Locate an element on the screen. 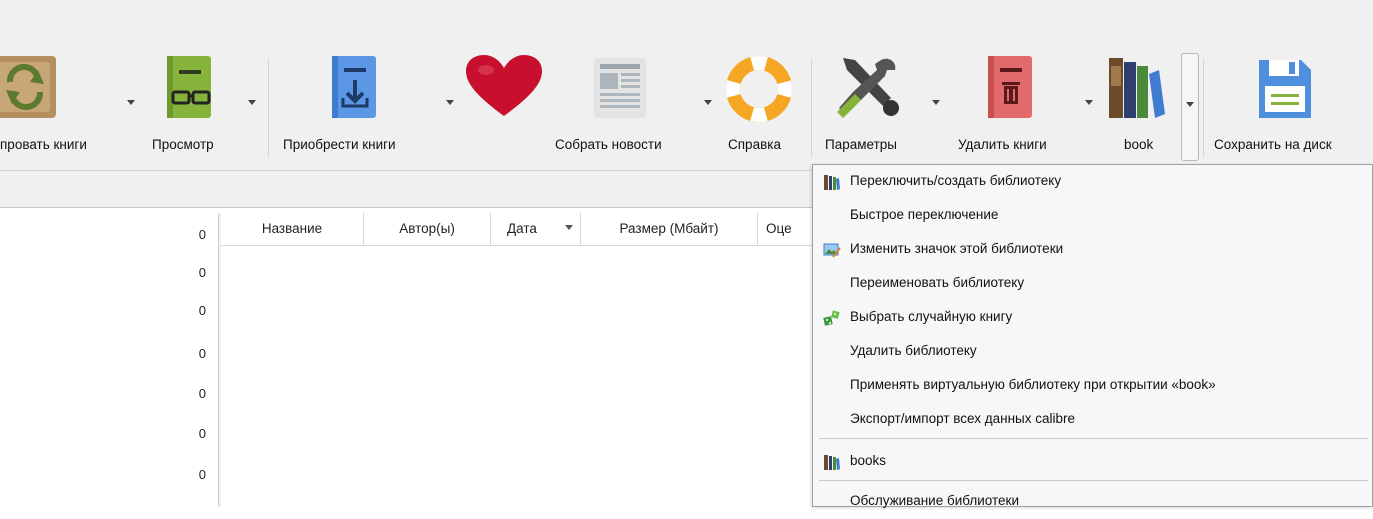 The image size is (1373, 519). column-header-date-label: Дата is located at coordinates (522, 228).